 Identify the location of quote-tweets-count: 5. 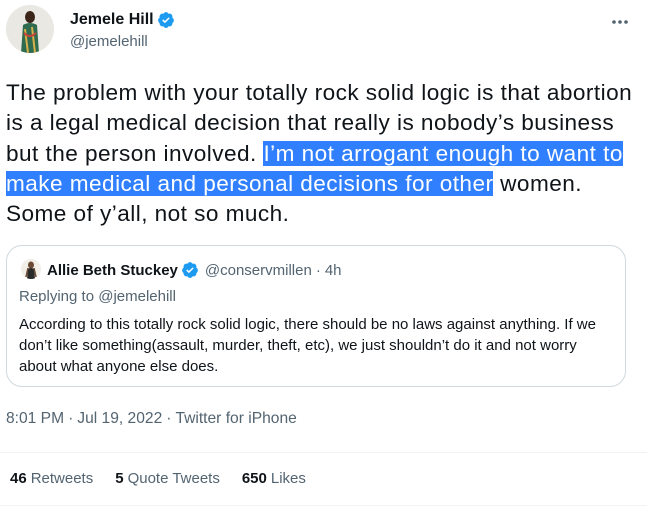
(119, 478).